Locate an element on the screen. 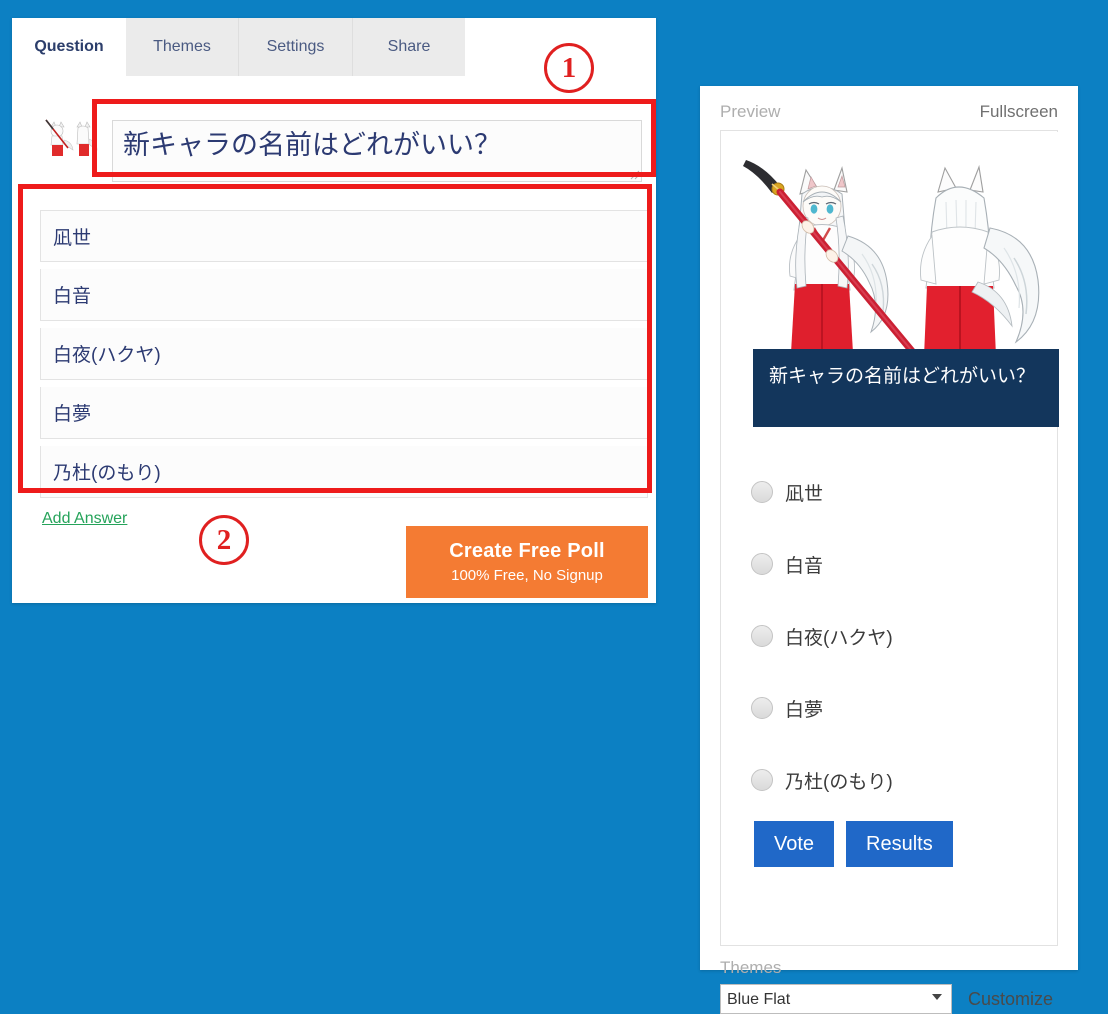 The image size is (1108, 1014). customize-link: Customize is located at coordinates (1010, 999).